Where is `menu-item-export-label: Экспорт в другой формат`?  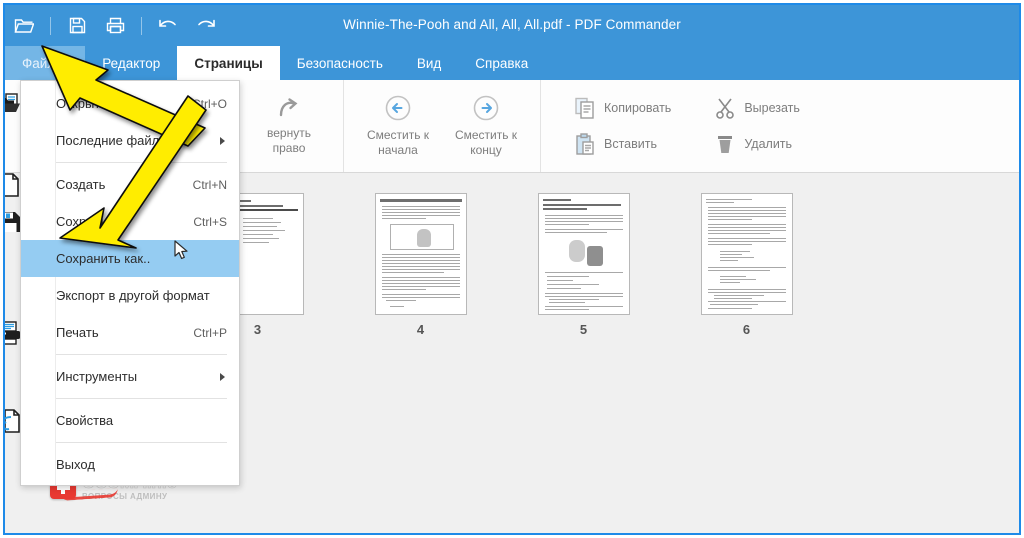 menu-item-export-label: Экспорт в другой формат is located at coordinates (133, 295).